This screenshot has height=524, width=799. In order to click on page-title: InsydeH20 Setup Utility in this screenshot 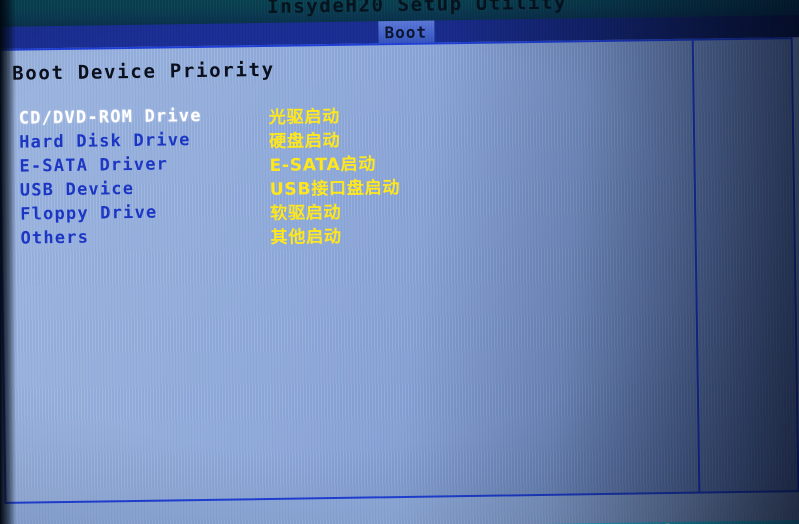, I will do `click(417, 9)`.